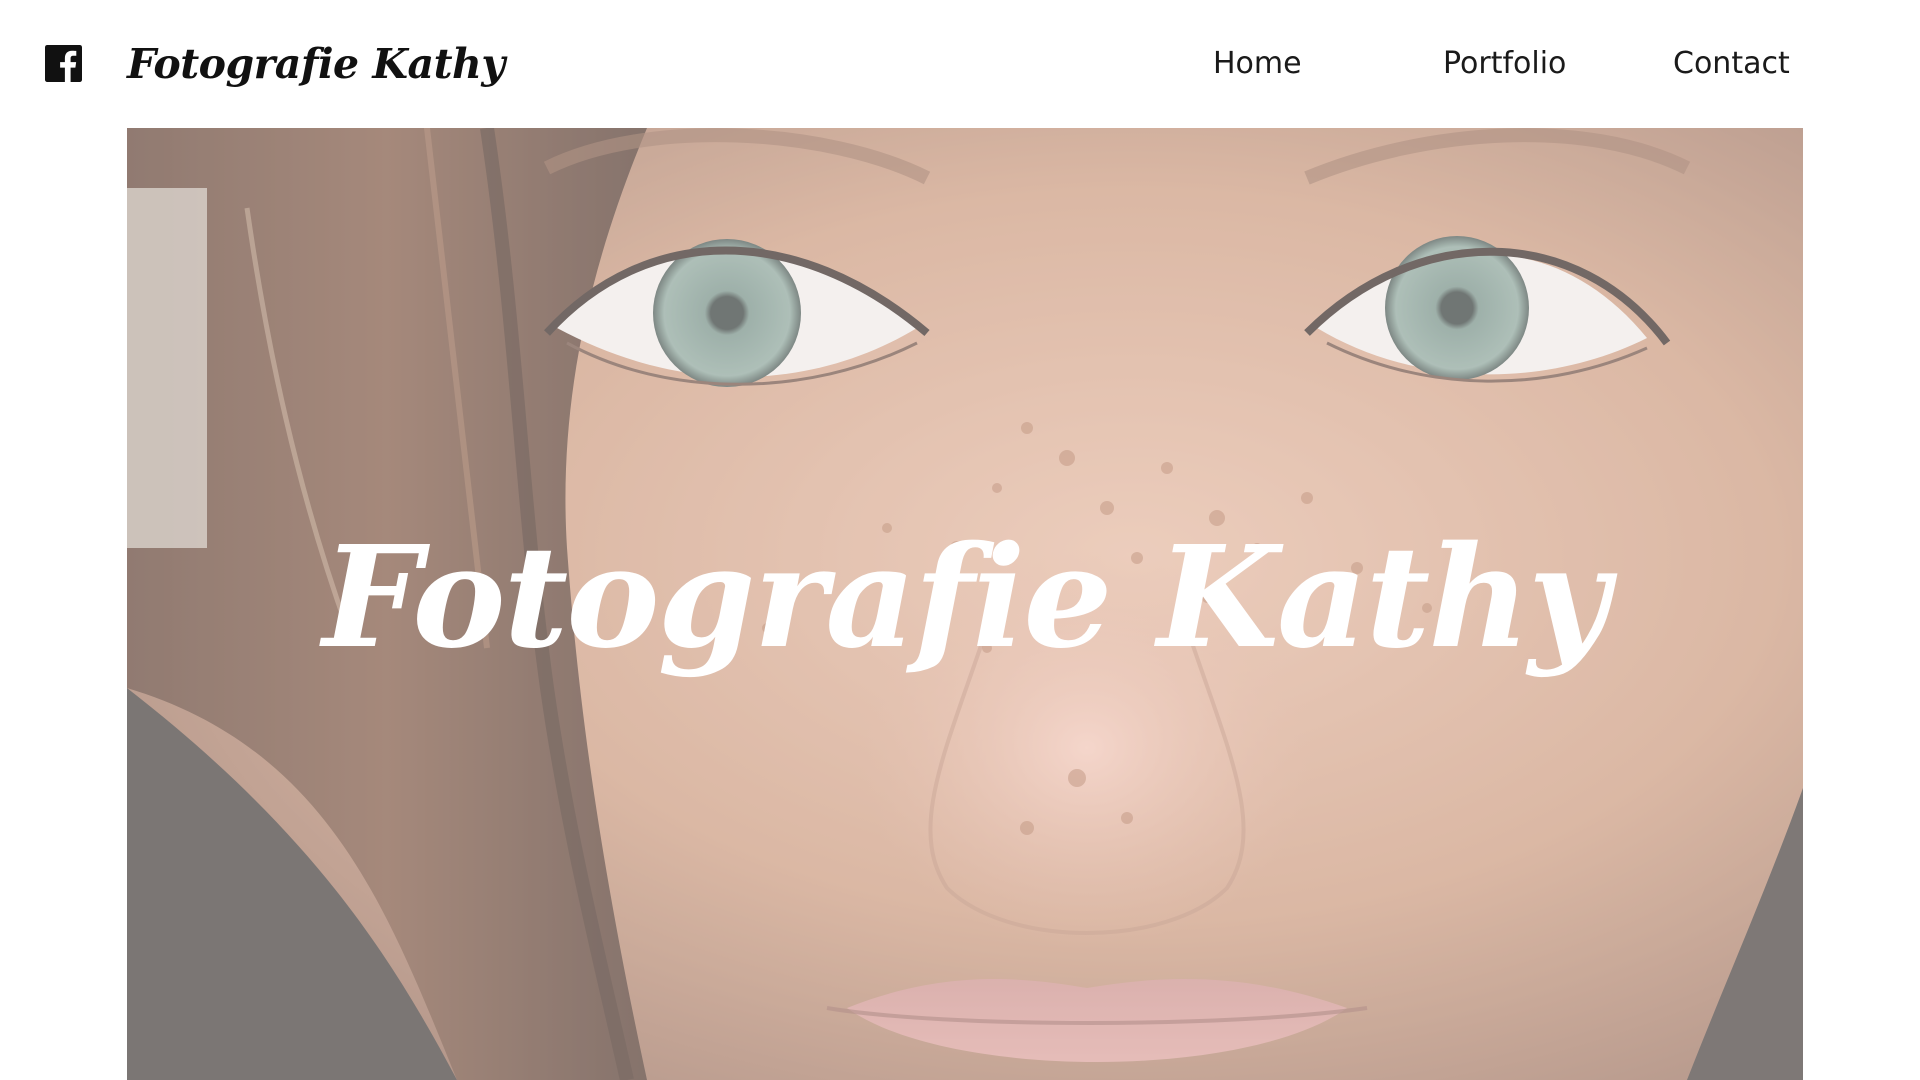  I want to click on hero-title: Fotografie Kathy, so click(966, 598).